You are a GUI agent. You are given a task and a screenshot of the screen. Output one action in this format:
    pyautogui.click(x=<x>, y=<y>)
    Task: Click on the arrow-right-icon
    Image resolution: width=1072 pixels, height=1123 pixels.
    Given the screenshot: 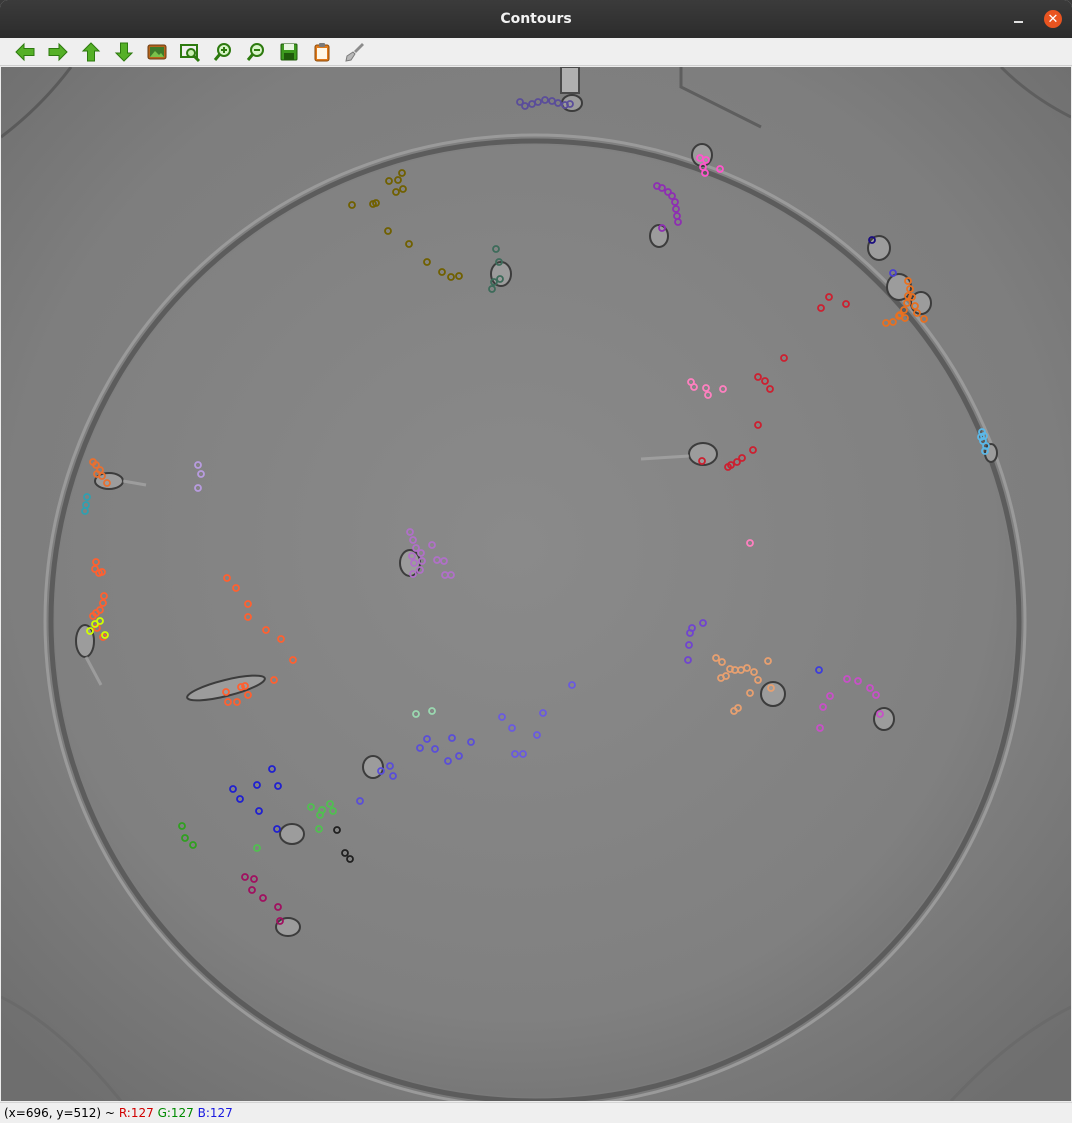 What is the action you would take?
    pyautogui.click(x=58, y=51)
    